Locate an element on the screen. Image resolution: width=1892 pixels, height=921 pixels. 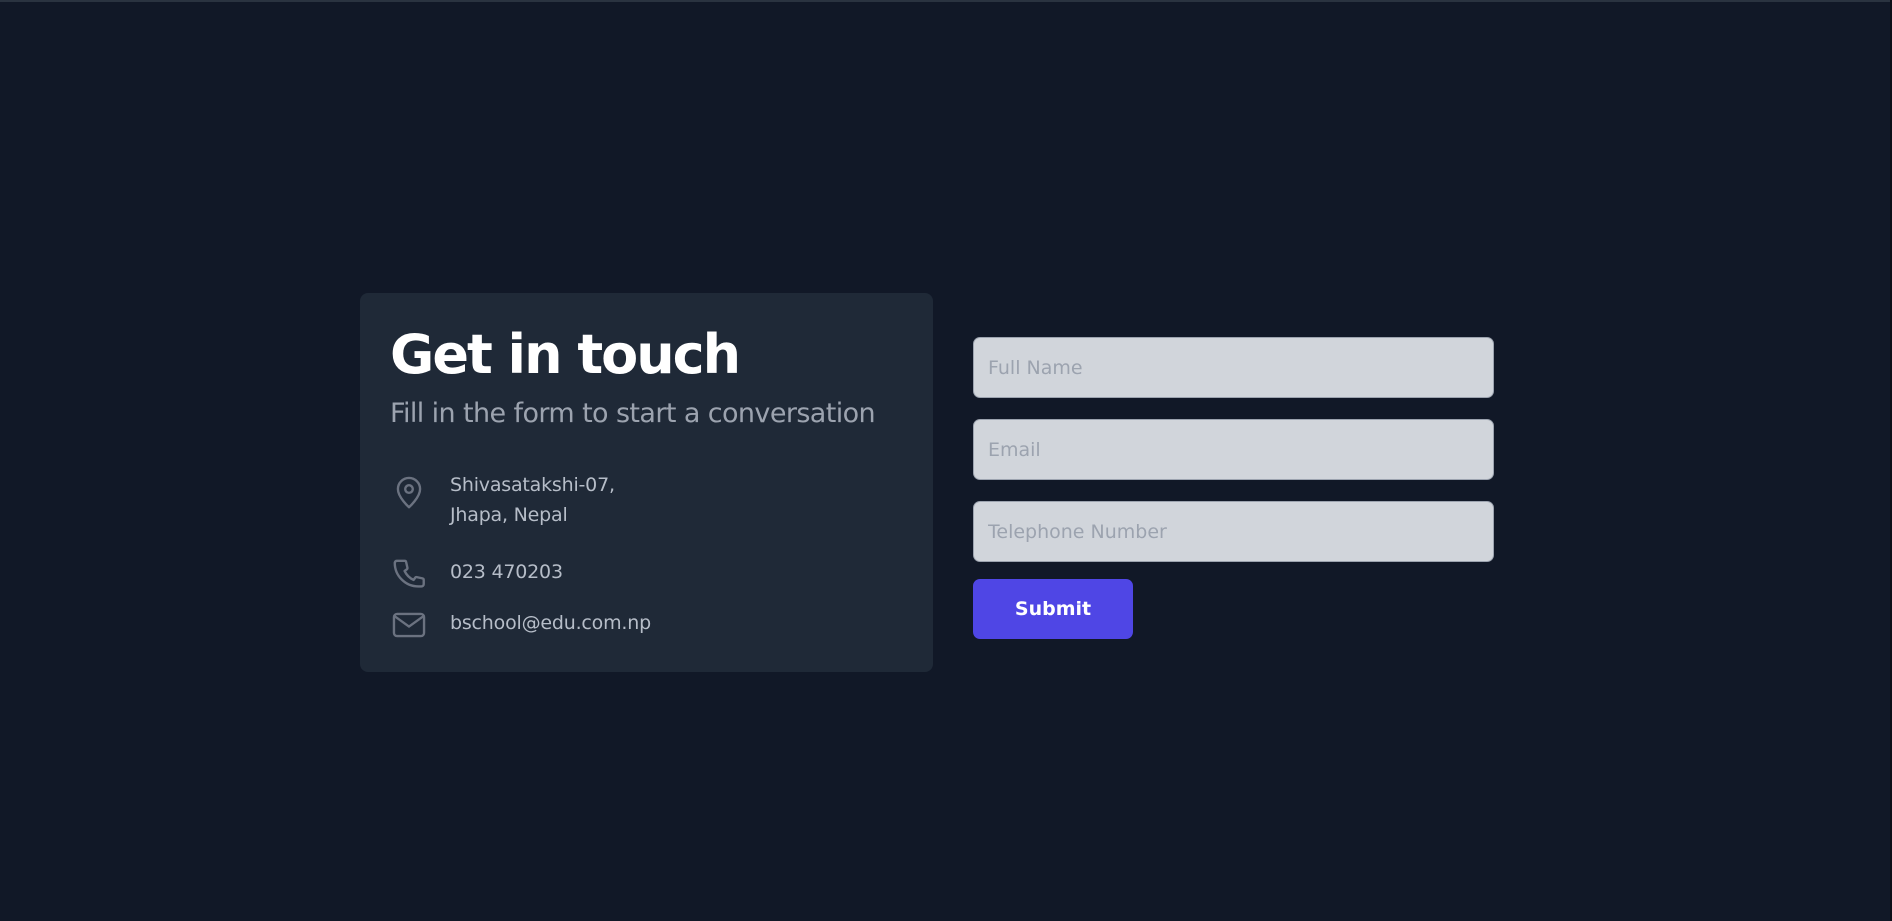
address-row: Shivasatakshi-07, Jhapa, Nepal is located at coordinates (502, 502).